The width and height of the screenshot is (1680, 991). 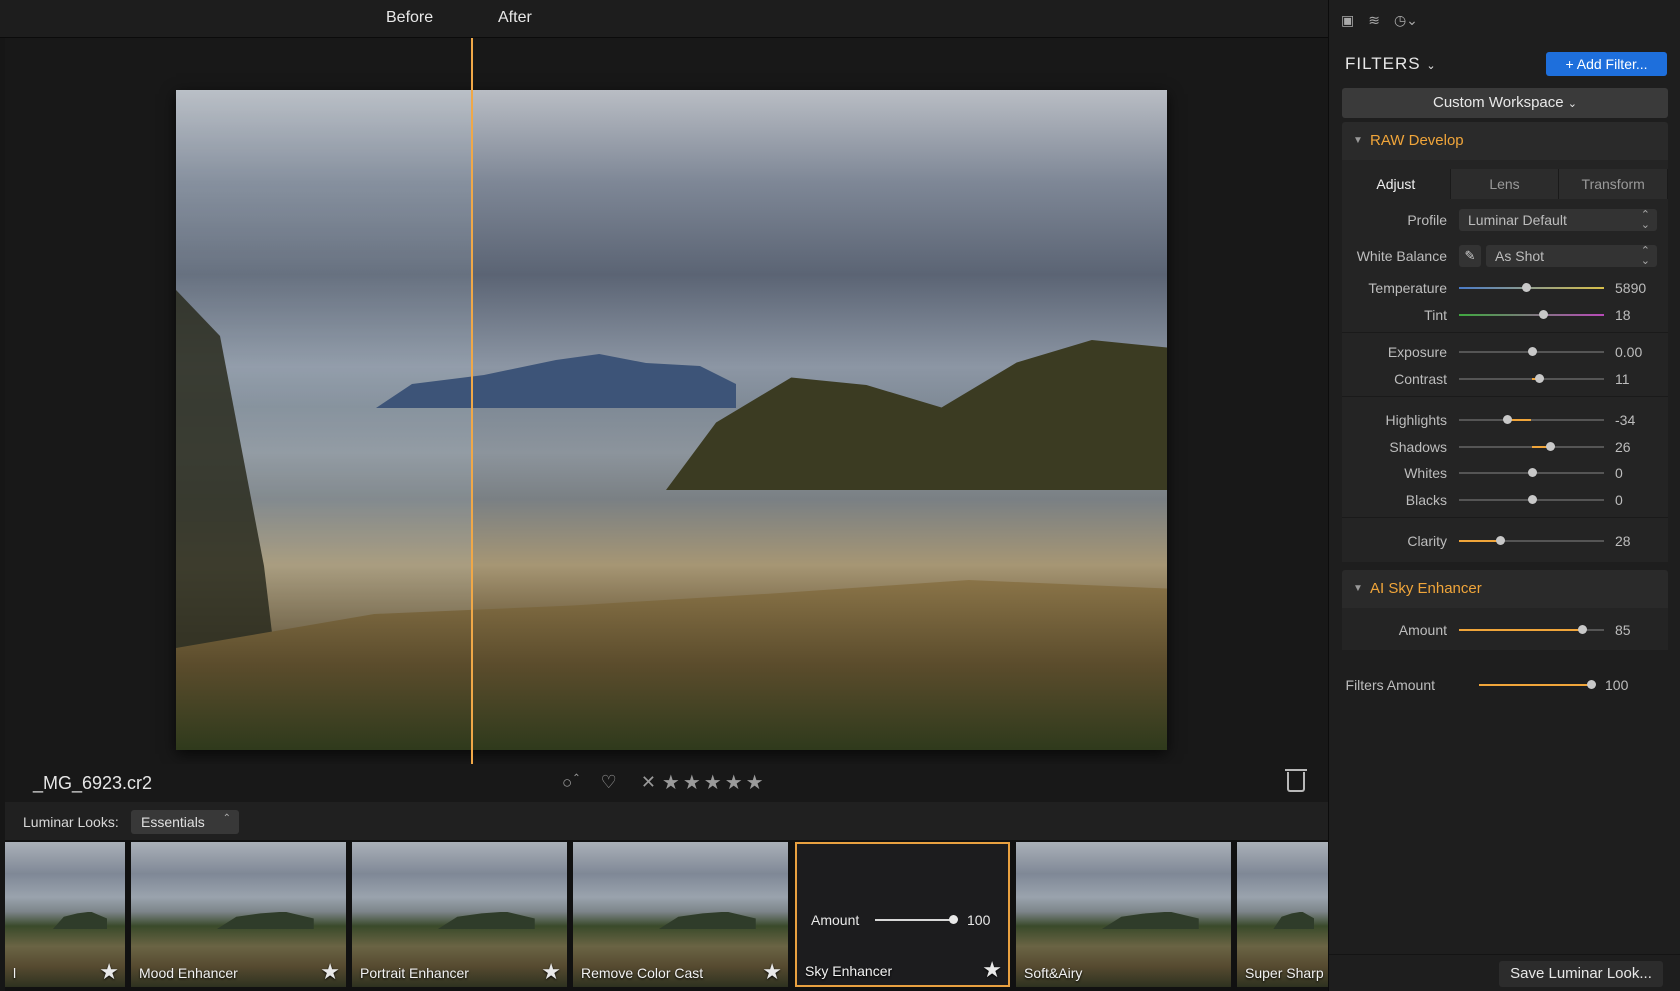 I want to click on filters-amount-label: Filters Amount, so click(x=1390, y=685).